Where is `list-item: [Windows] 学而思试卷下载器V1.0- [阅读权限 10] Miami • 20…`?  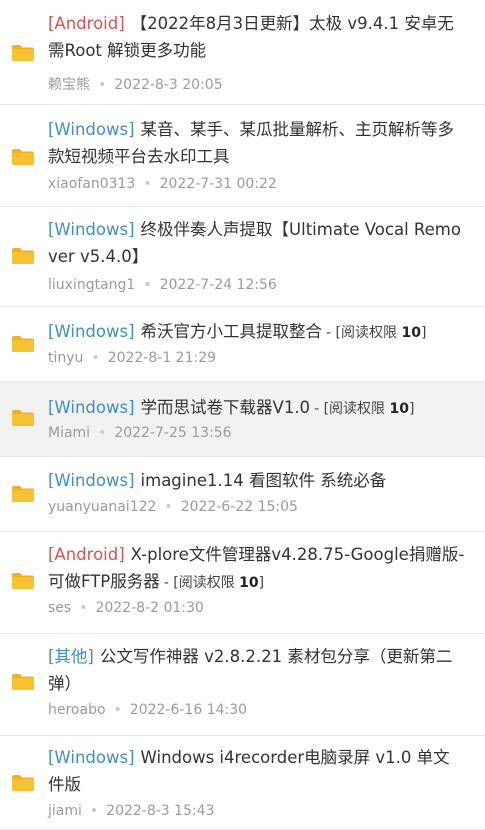
list-item: [Windows] 学而思试卷下载器V1.0- [阅读权限 10] Miami • 20… is located at coordinates (242, 419).